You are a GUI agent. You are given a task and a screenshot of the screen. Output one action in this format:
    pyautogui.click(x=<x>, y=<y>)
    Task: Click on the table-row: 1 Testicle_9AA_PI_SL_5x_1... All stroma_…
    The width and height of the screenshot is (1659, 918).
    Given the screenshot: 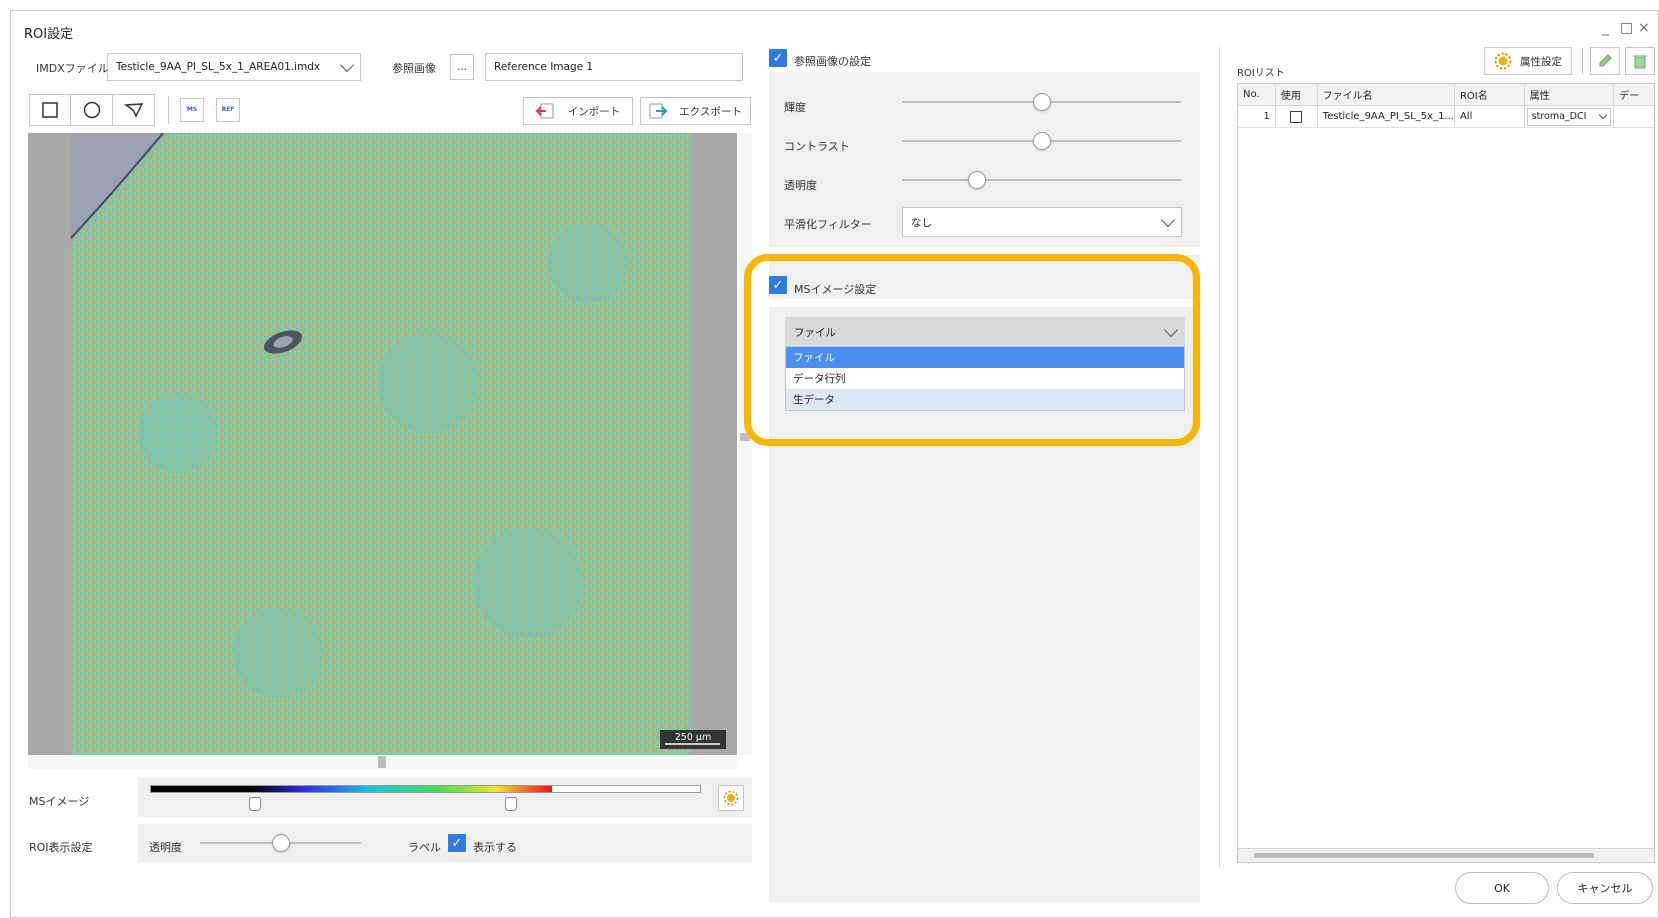 What is the action you would take?
    pyautogui.click(x=1446, y=117)
    